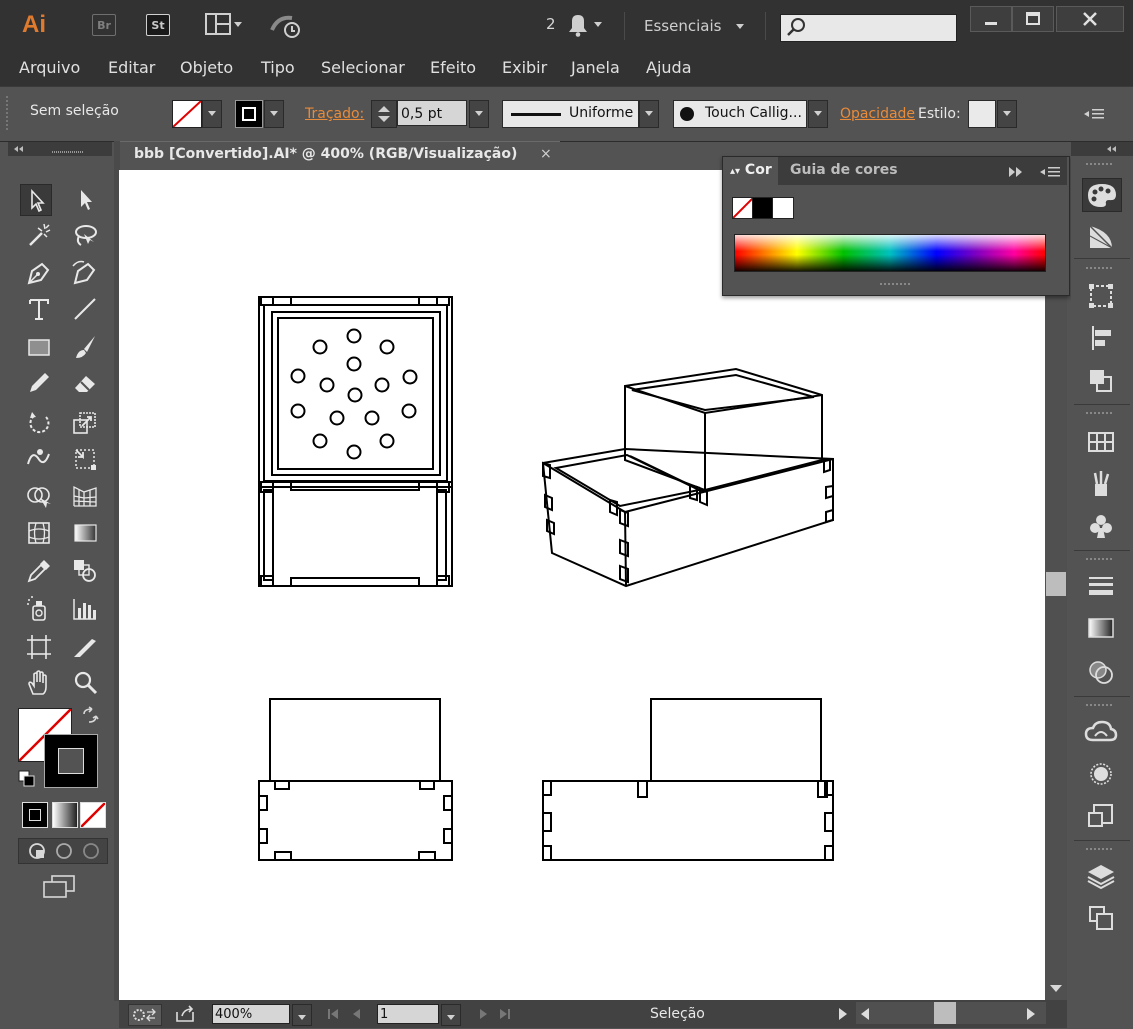 Image resolution: width=1133 pixels, height=1029 pixels. I want to click on perspective-grid-tool, so click(85, 497).